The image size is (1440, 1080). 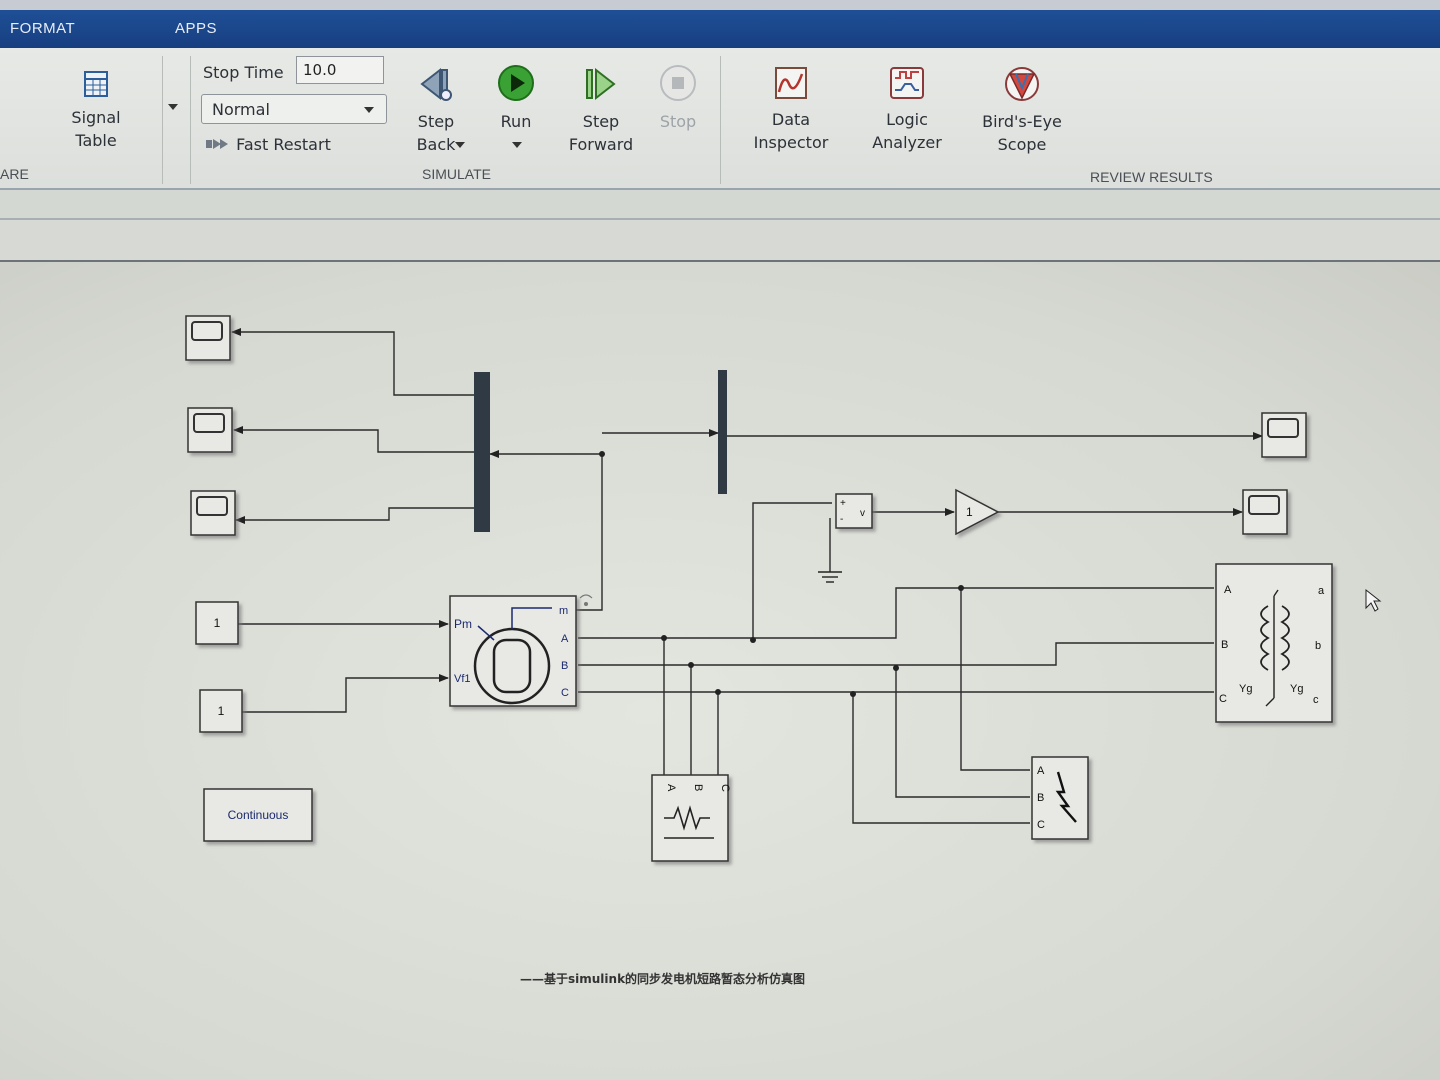 I want to click on stop-time-input, so click(x=340, y=70).